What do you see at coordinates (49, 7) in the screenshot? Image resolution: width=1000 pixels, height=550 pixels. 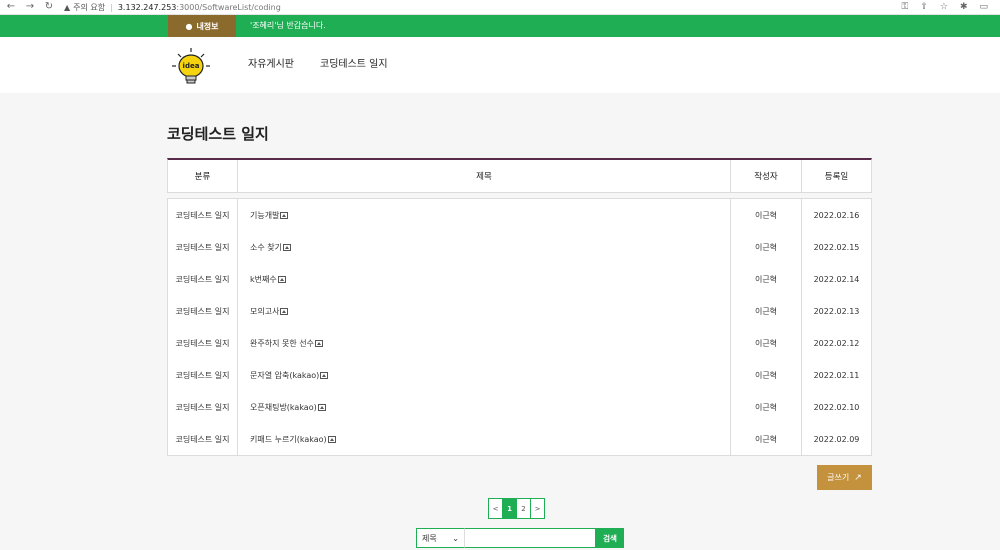 I see `reload-icon: ↻` at bounding box center [49, 7].